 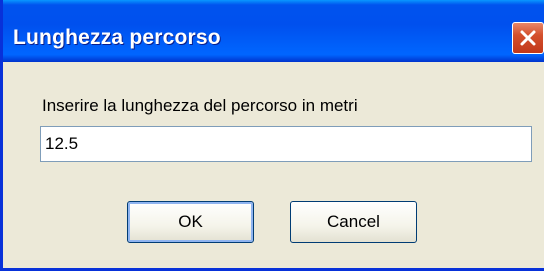 I want to click on window-title: Lunghezza percorso, so click(x=117, y=37).